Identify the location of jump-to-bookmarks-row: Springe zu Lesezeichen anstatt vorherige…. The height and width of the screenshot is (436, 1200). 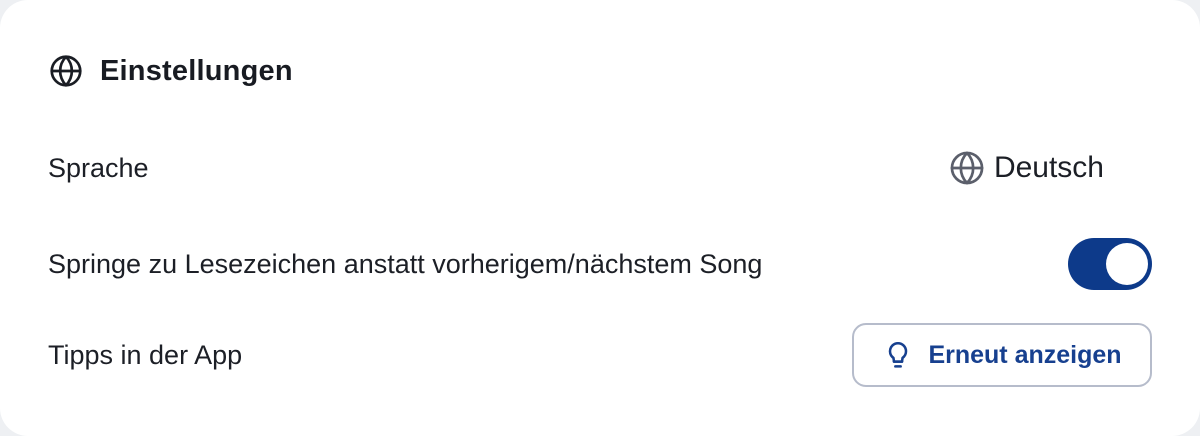
(600, 264).